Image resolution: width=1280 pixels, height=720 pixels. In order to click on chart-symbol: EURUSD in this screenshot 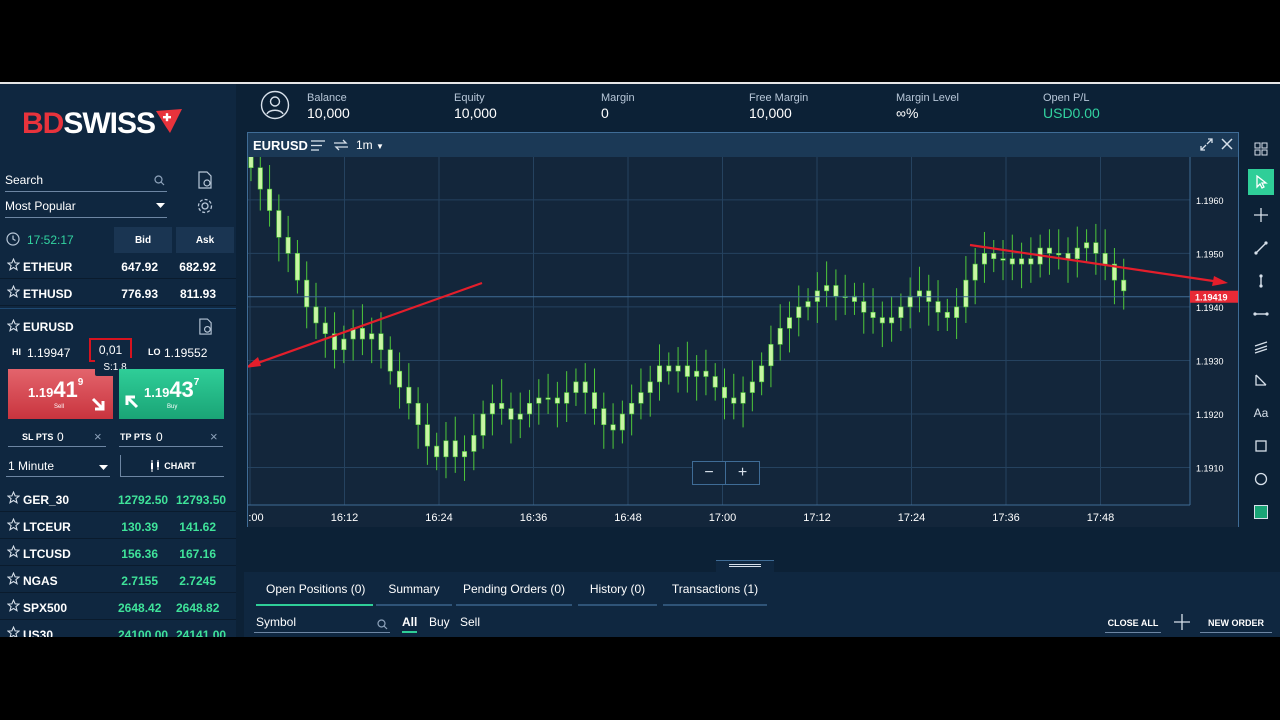, I will do `click(280, 145)`.